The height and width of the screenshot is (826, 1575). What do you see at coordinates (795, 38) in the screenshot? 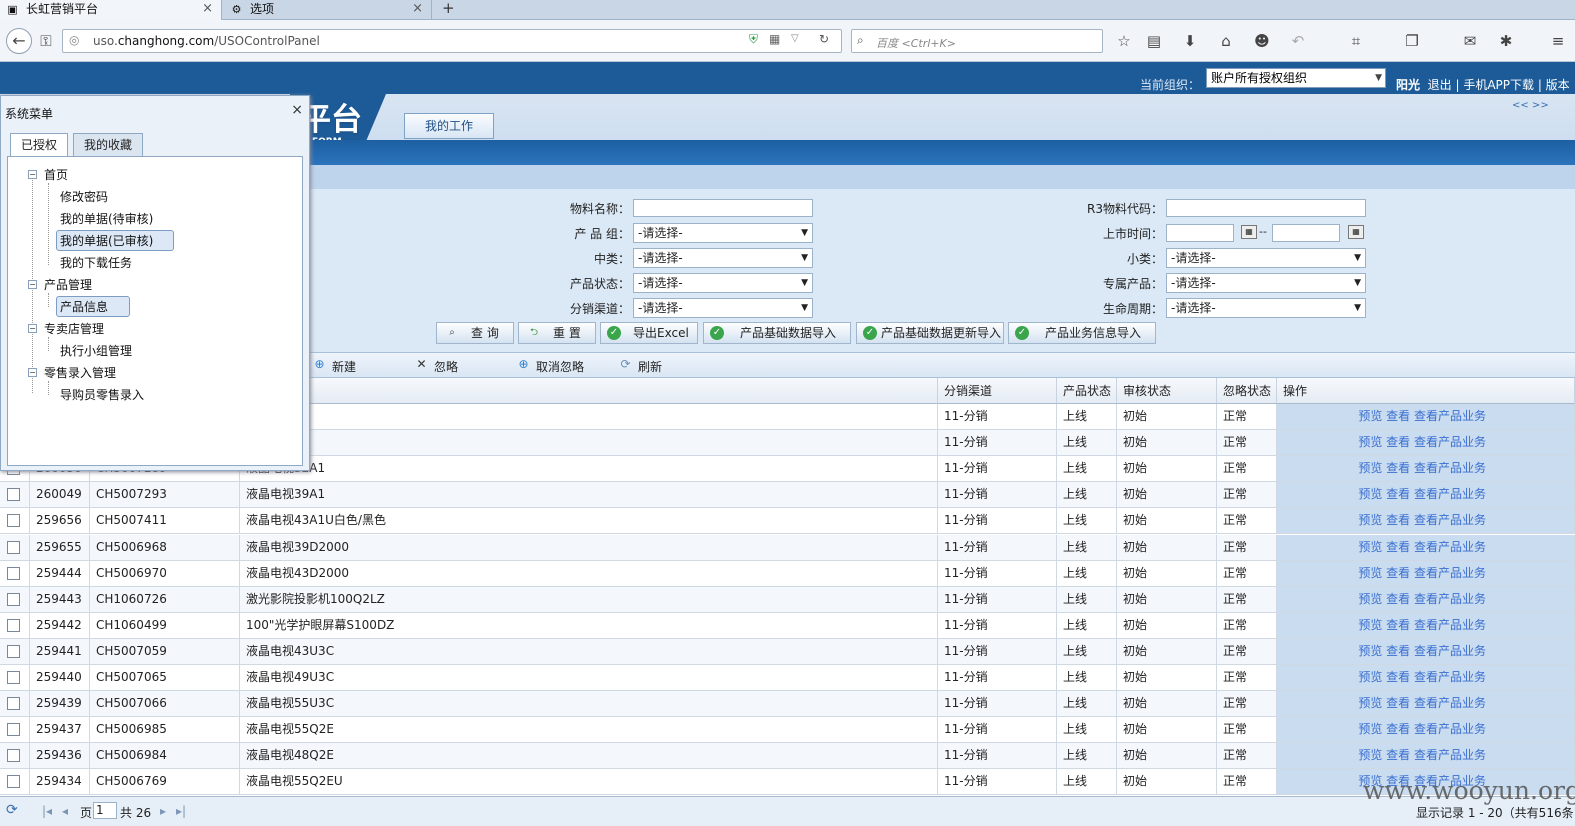
I see `dropdown-icon: ▽` at bounding box center [795, 38].